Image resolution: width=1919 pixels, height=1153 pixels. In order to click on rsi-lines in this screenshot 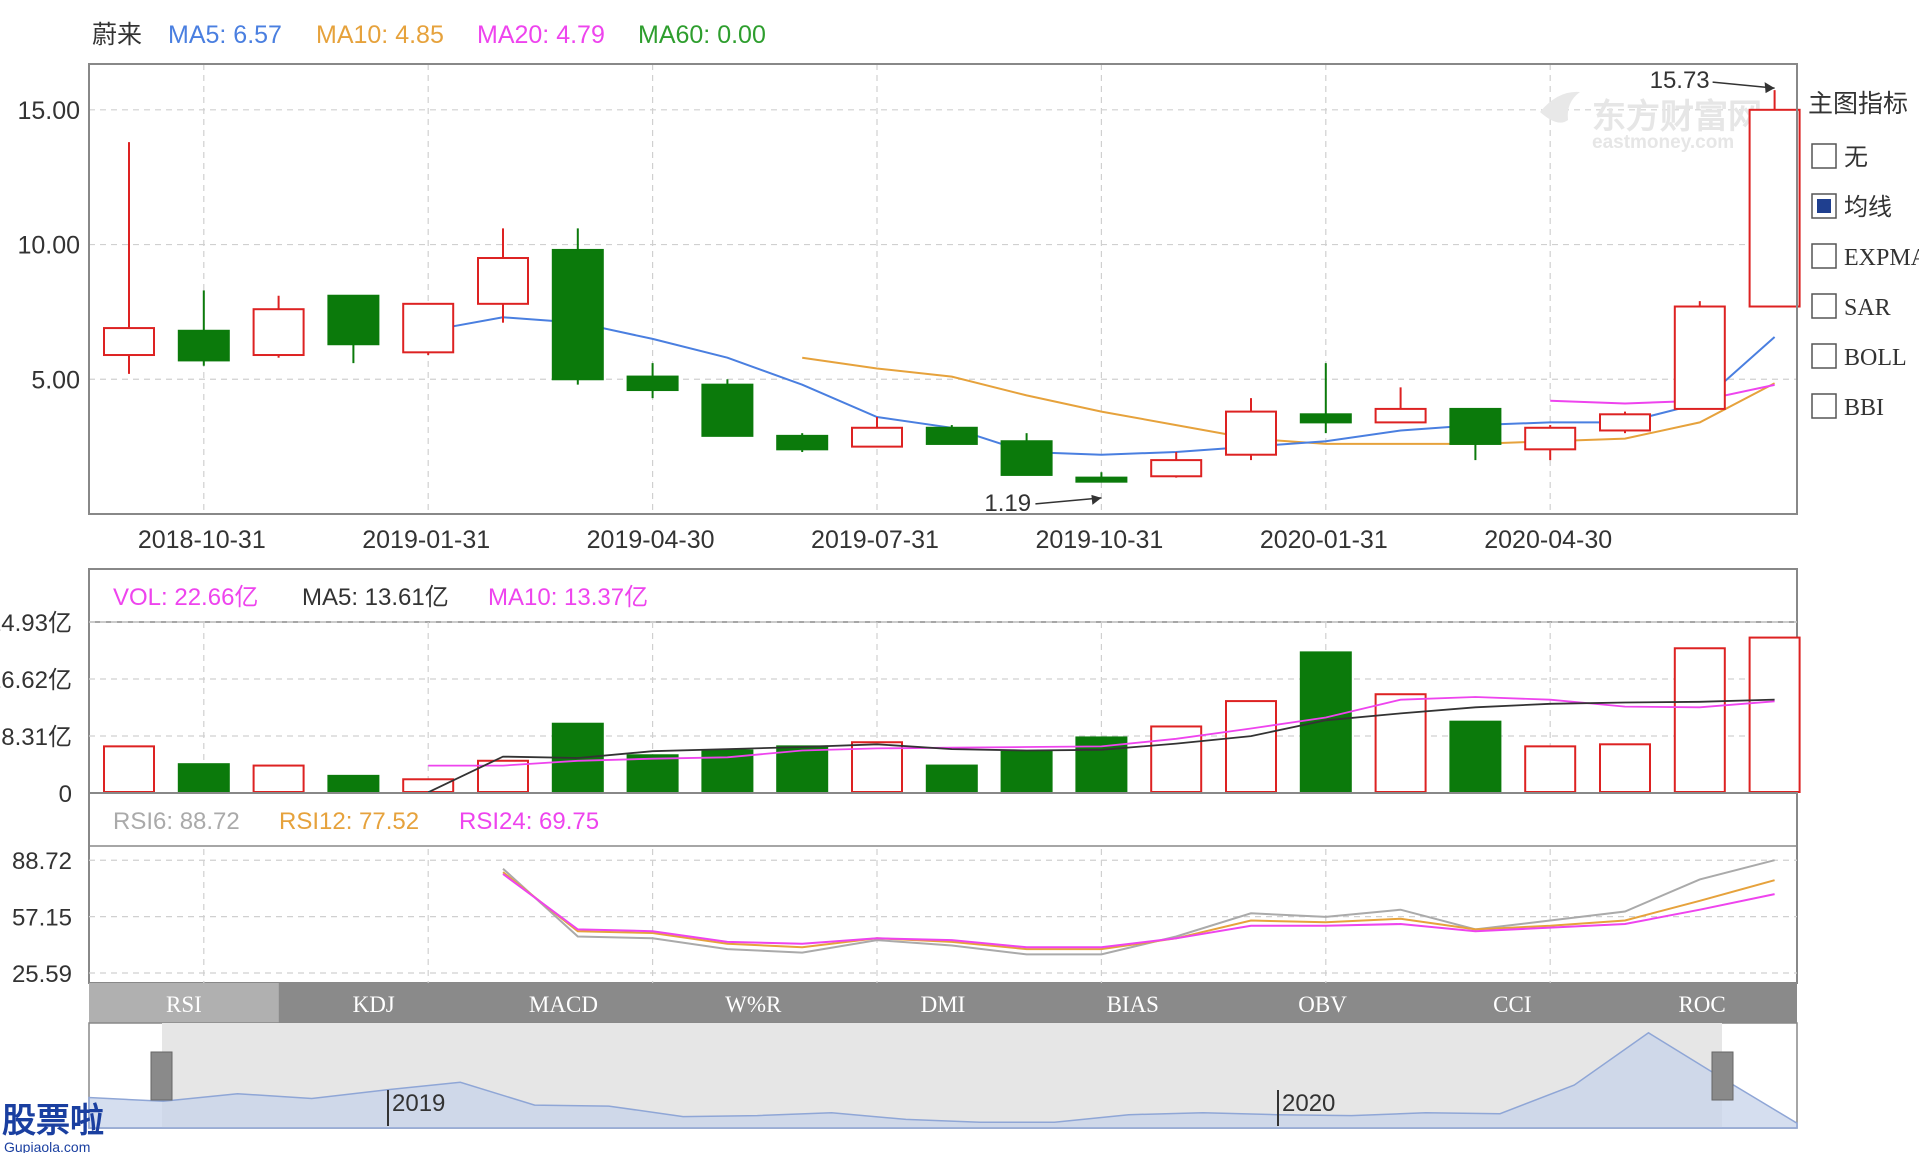, I will do `click(1138, 907)`.